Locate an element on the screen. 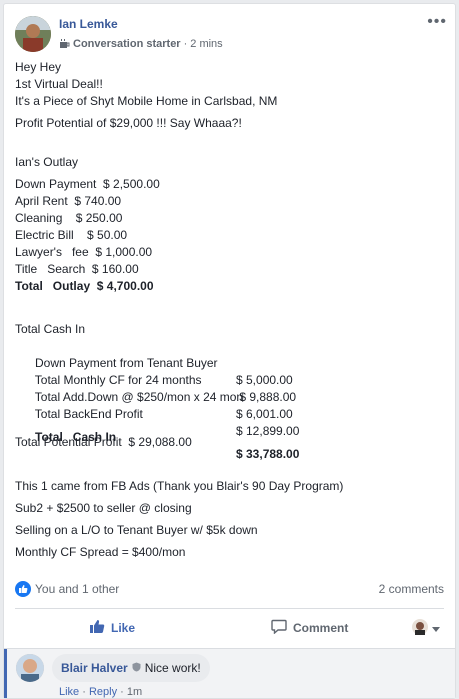 This screenshot has width=459, height=699. comment-highlight-bar is located at coordinates (5, 673).